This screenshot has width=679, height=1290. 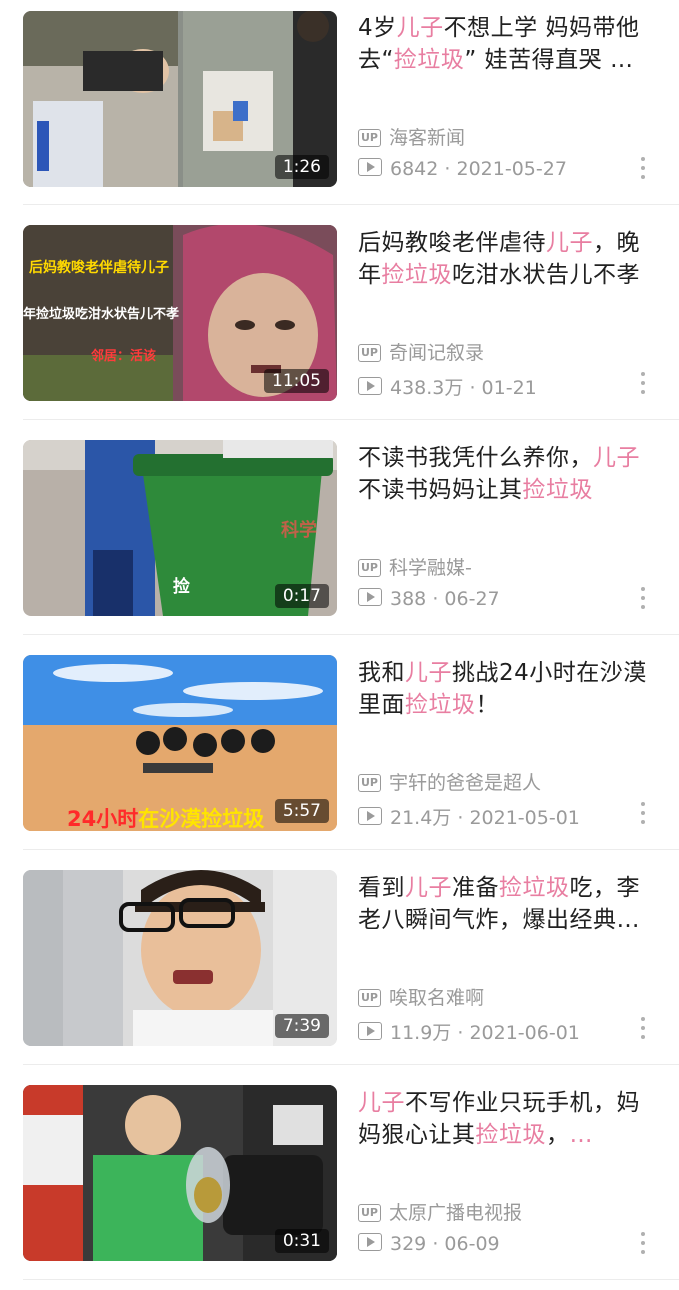 I want to click on video-thumbnail: 后妈教唆老伴虐待儿子 年捡垃圾吃泔水状告儿不孝 邻居：活该 11:05, so click(x=180, y=313).